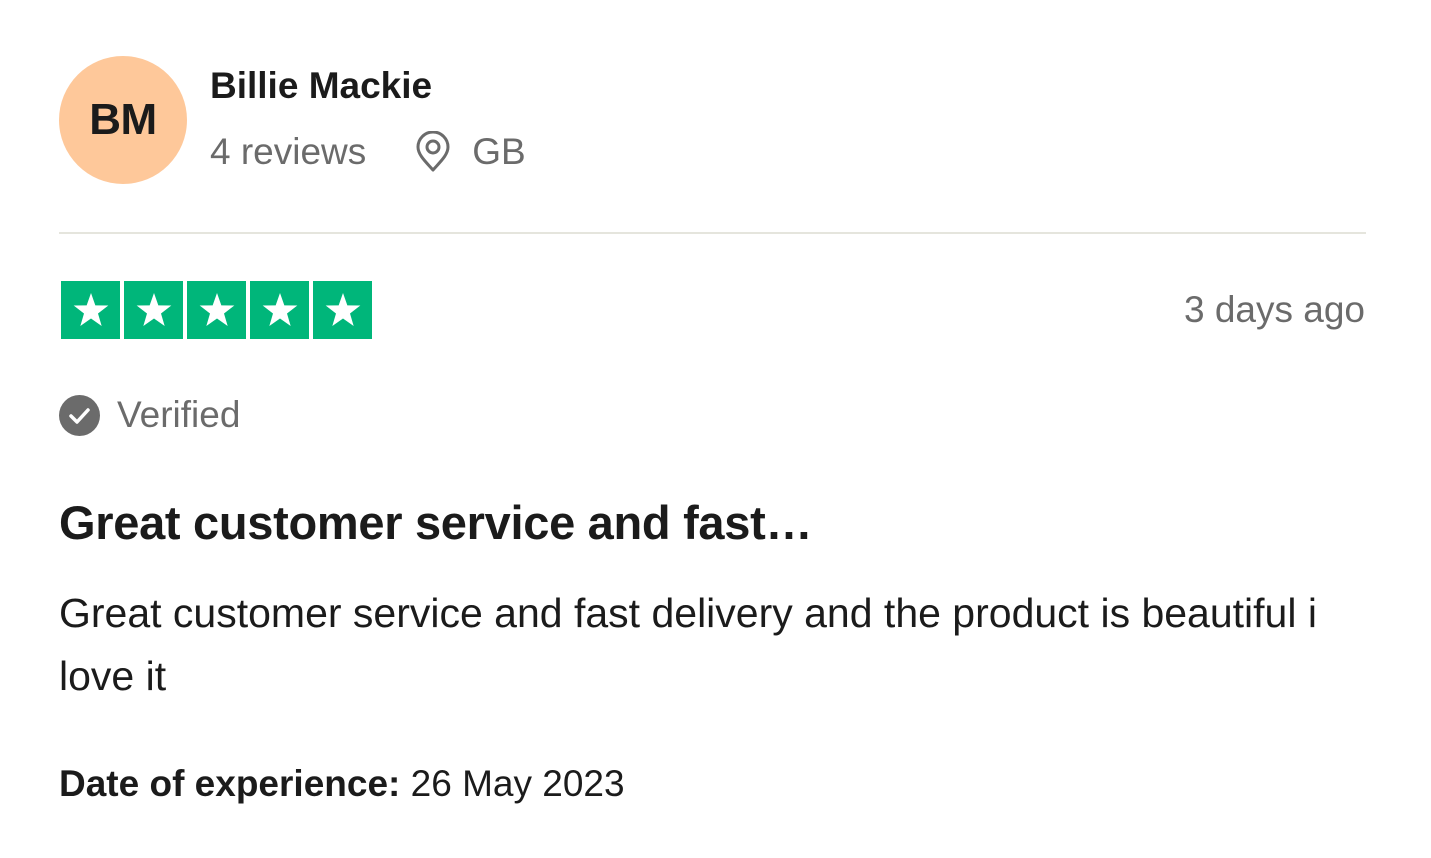  I want to click on reviewer-country: GB, so click(499, 151).